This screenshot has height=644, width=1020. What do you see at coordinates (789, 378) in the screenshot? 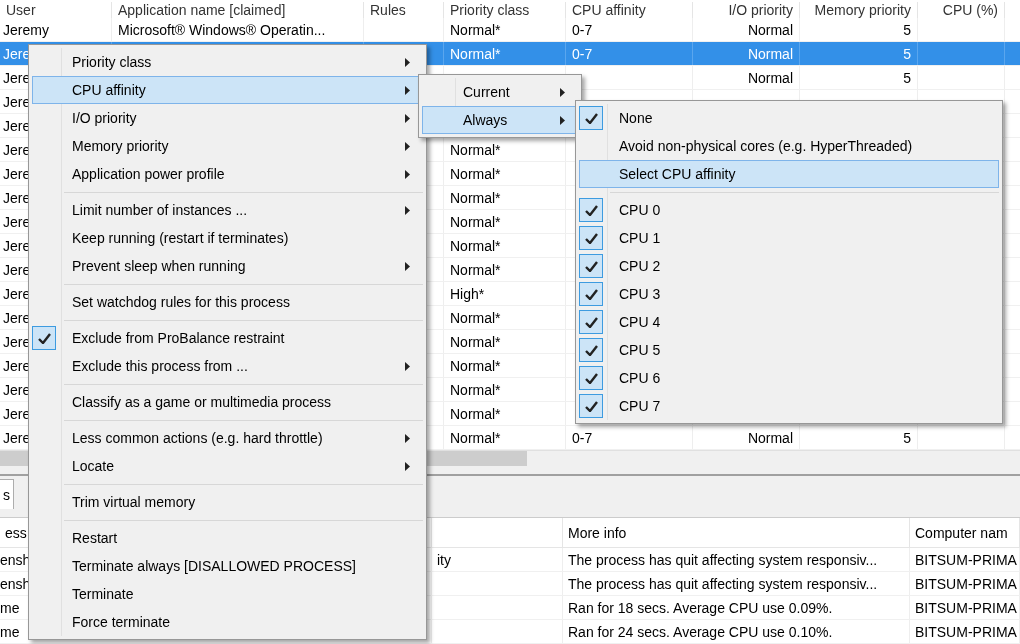
I see `menu-item: CPU 6` at bounding box center [789, 378].